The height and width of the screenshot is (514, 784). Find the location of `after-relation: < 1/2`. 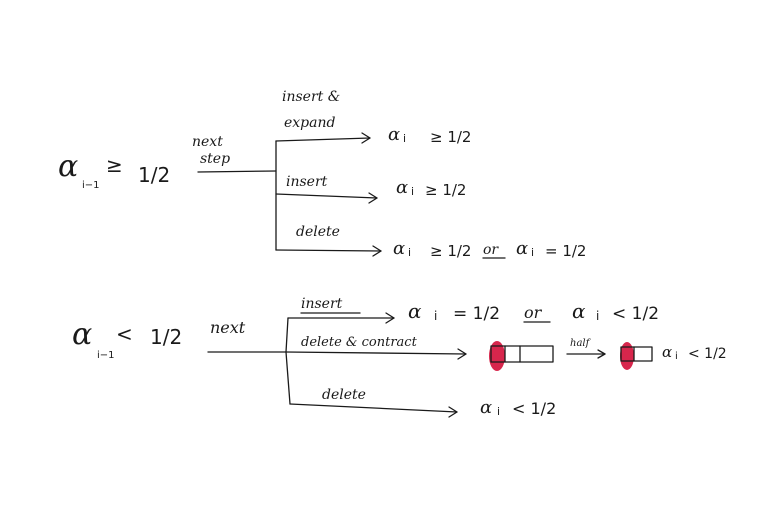

after-relation: < 1/2 is located at coordinates (707, 354).